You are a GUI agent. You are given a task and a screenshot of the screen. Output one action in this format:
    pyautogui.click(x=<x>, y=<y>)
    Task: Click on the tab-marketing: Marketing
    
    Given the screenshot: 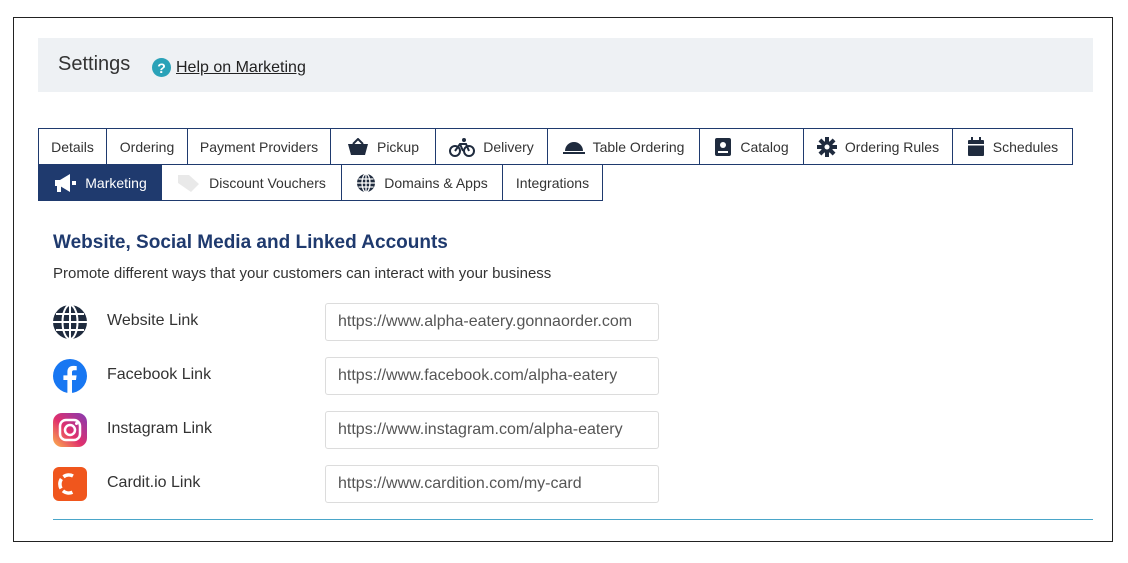 What is the action you would take?
    pyautogui.click(x=100, y=182)
    